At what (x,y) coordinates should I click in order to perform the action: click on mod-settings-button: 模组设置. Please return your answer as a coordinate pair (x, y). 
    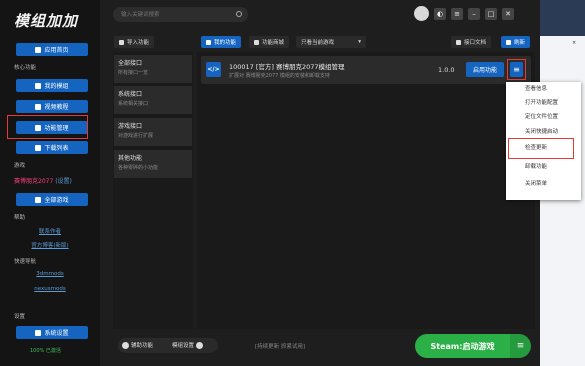
    Looking at the image, I should click on (188, 345).